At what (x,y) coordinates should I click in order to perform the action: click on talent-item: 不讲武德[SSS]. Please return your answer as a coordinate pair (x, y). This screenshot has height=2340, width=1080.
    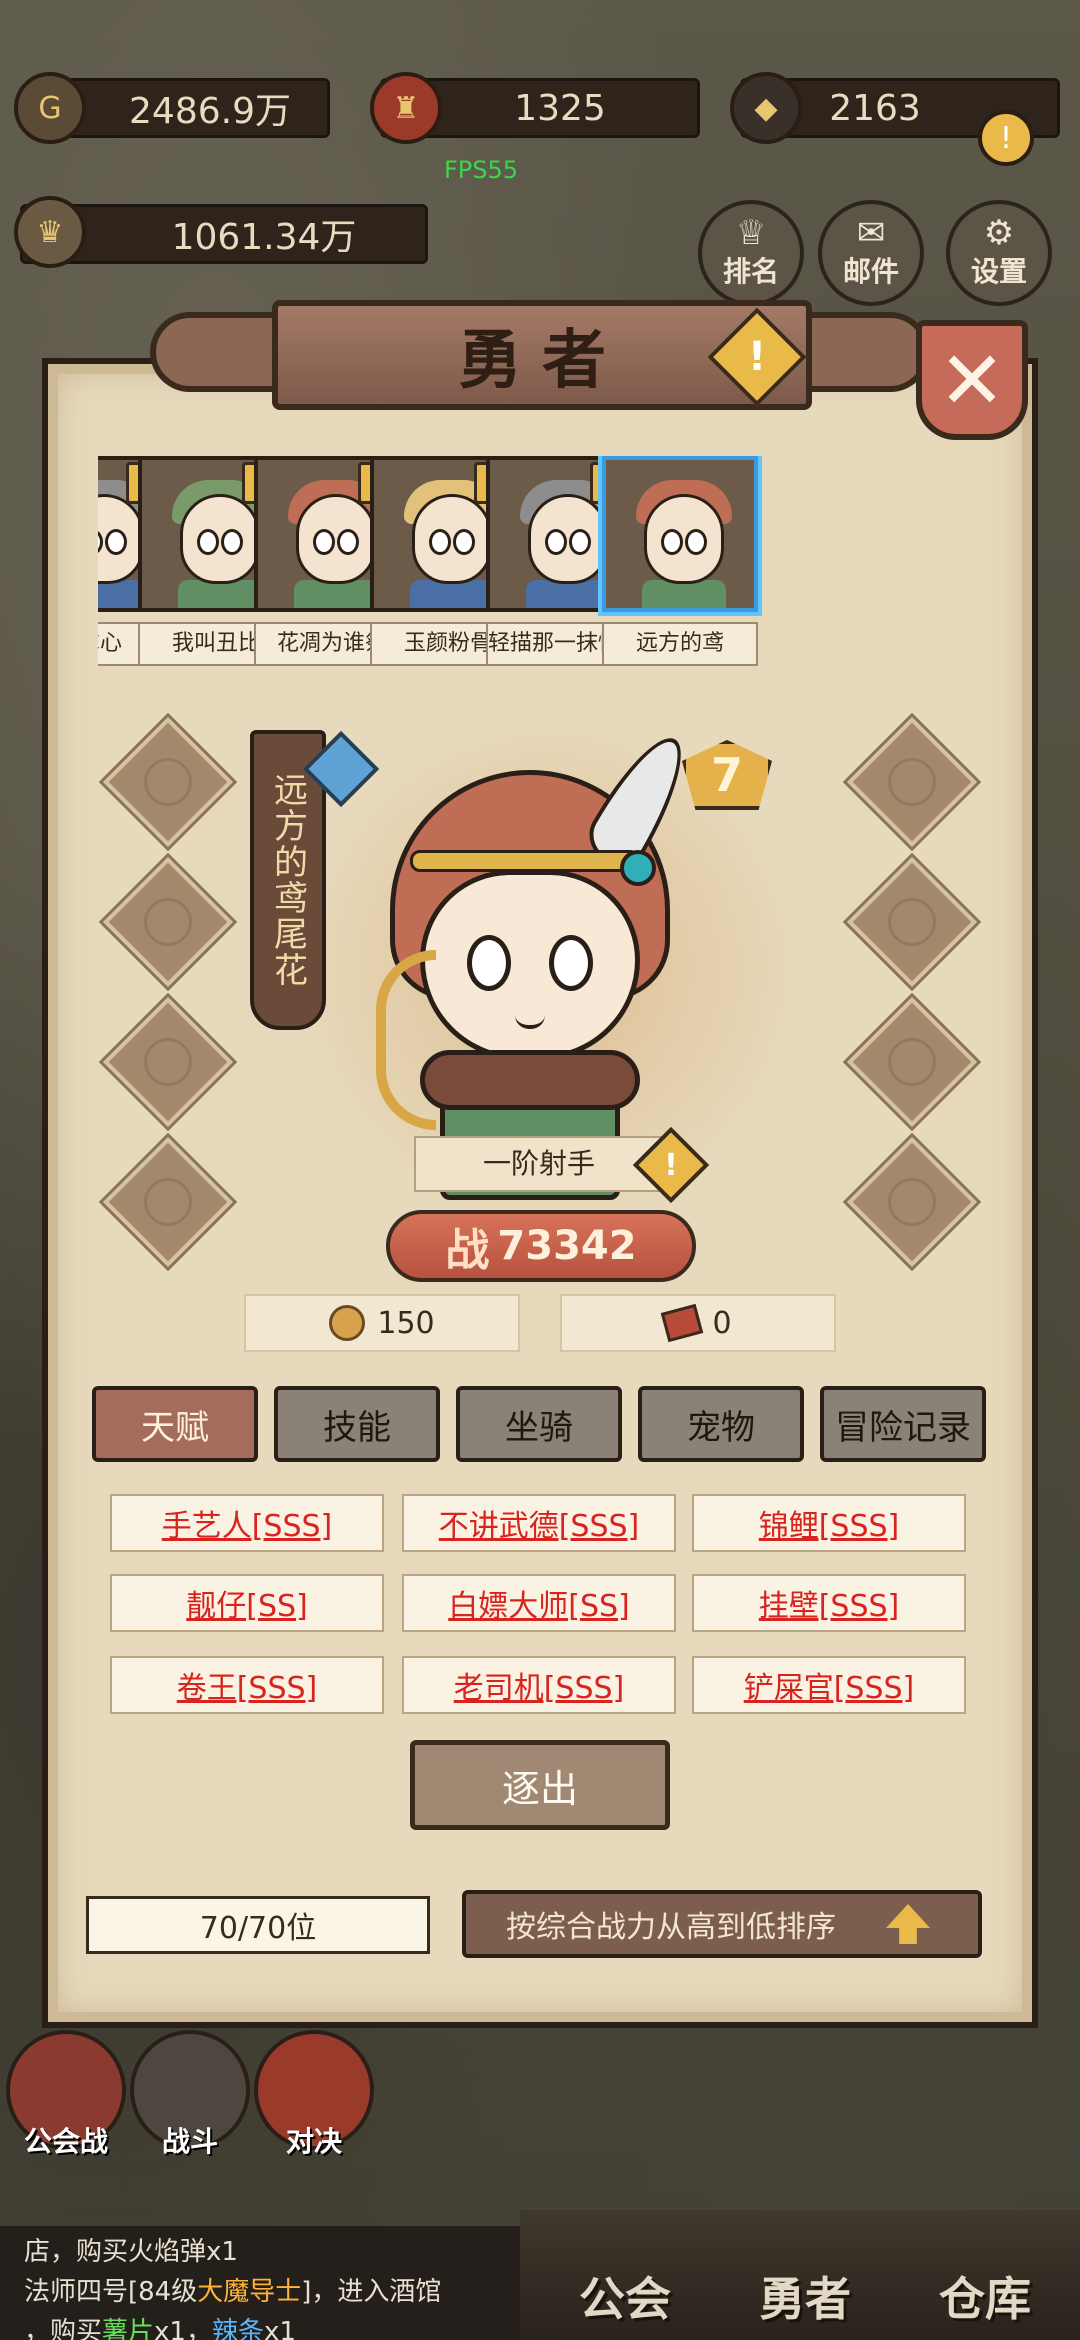
    Looking at the image, I should click on (539, 1523).